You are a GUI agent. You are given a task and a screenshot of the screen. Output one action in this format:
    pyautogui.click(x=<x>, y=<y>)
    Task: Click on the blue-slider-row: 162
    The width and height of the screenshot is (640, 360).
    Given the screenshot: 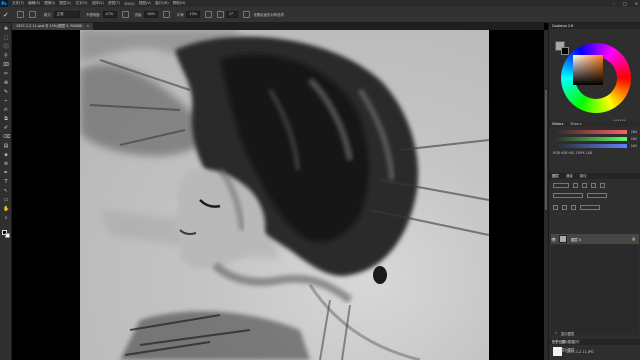 What is the action you would take?
    pyautogui.click(x=595, y=145)
    